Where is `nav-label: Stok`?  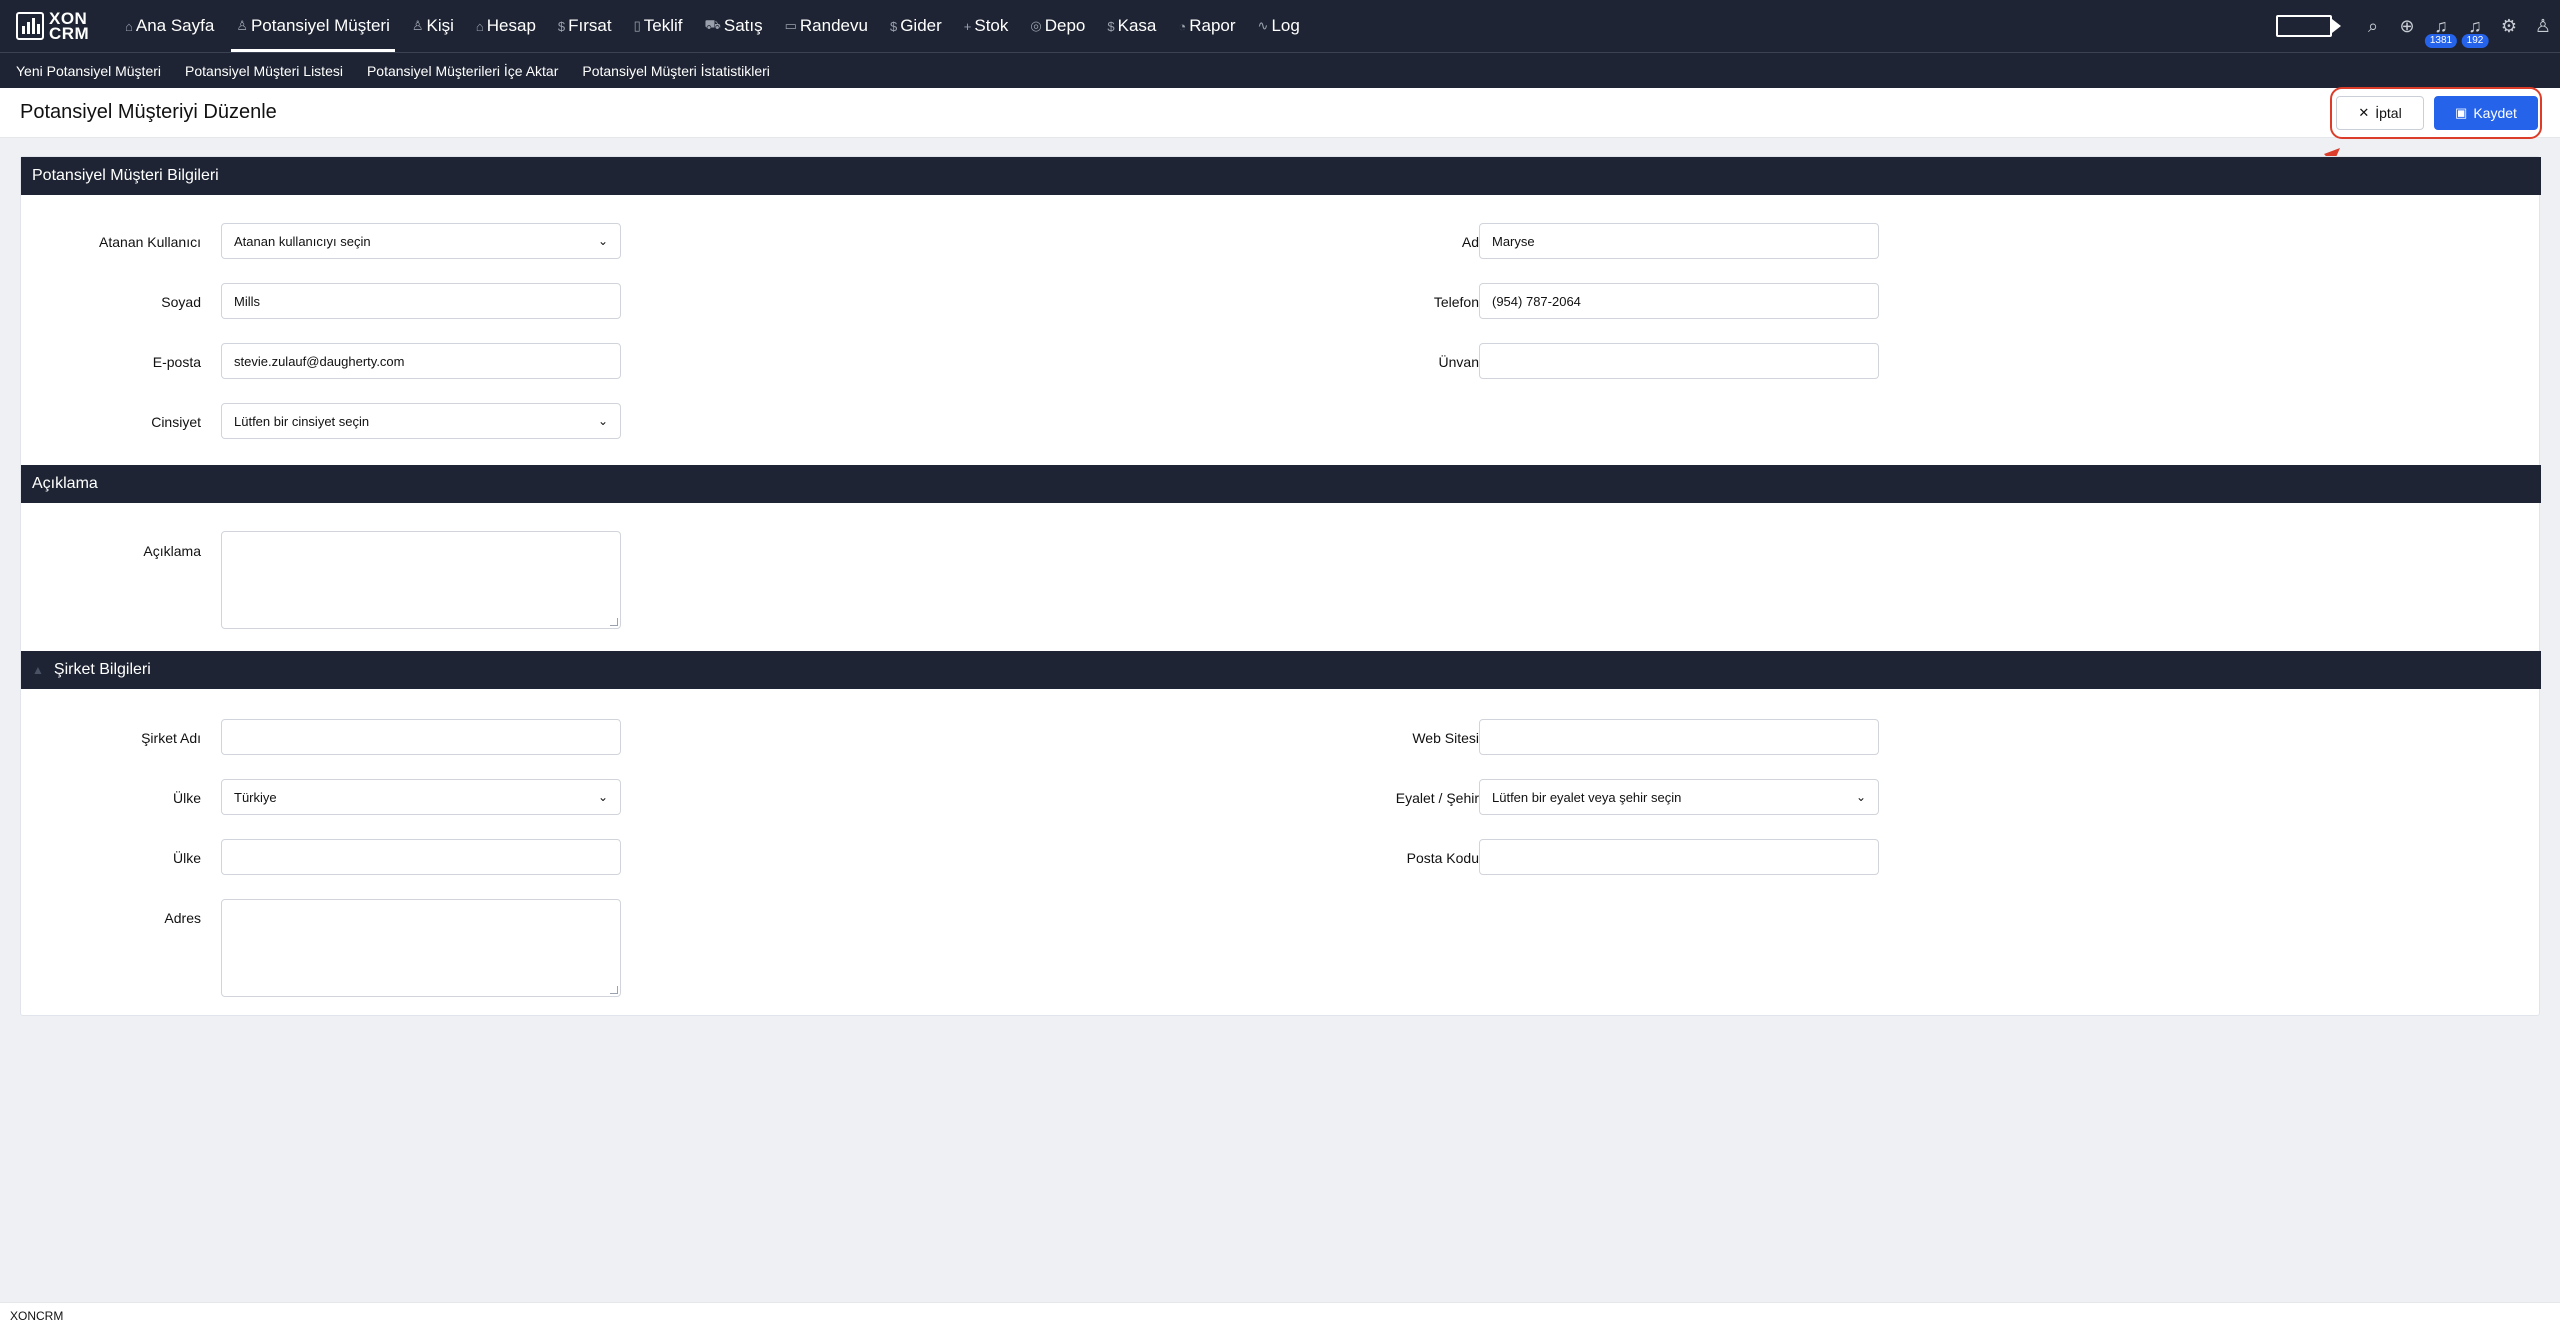
nav-label: Stok is located at coordinates (991, 25).